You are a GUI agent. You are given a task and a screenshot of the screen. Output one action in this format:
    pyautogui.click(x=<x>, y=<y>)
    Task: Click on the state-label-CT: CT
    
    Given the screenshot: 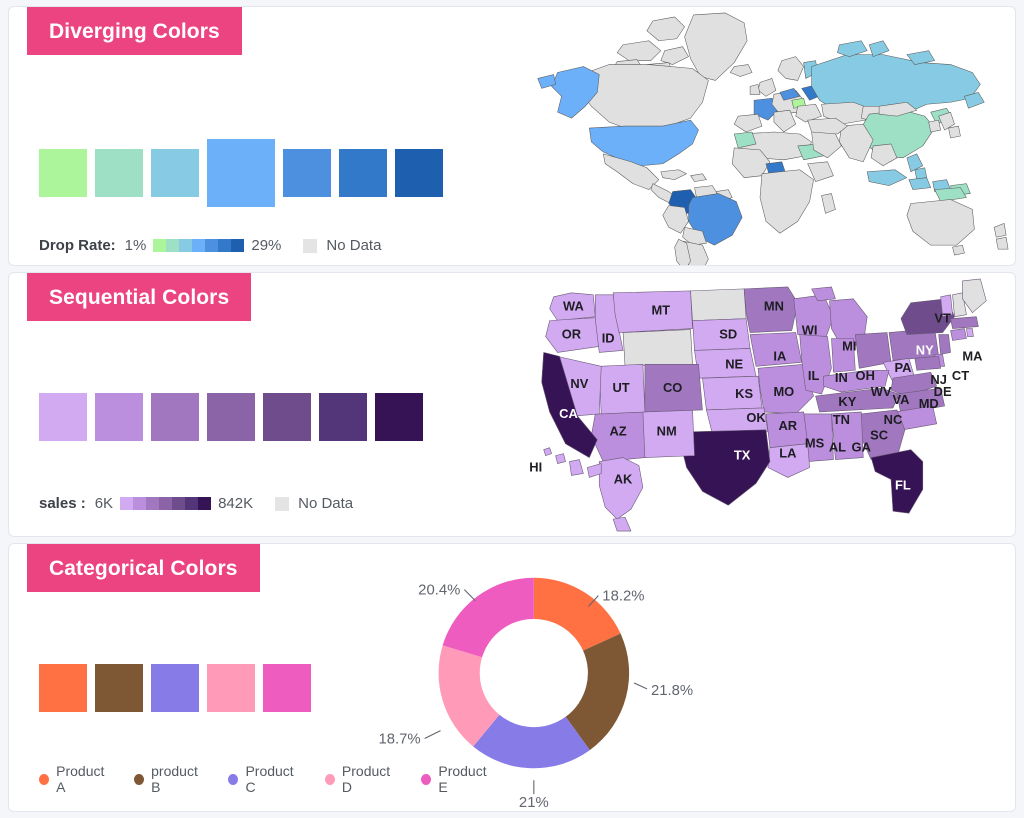 What is the action you would take?
    pyautogui.click(x=960, y=375)
    